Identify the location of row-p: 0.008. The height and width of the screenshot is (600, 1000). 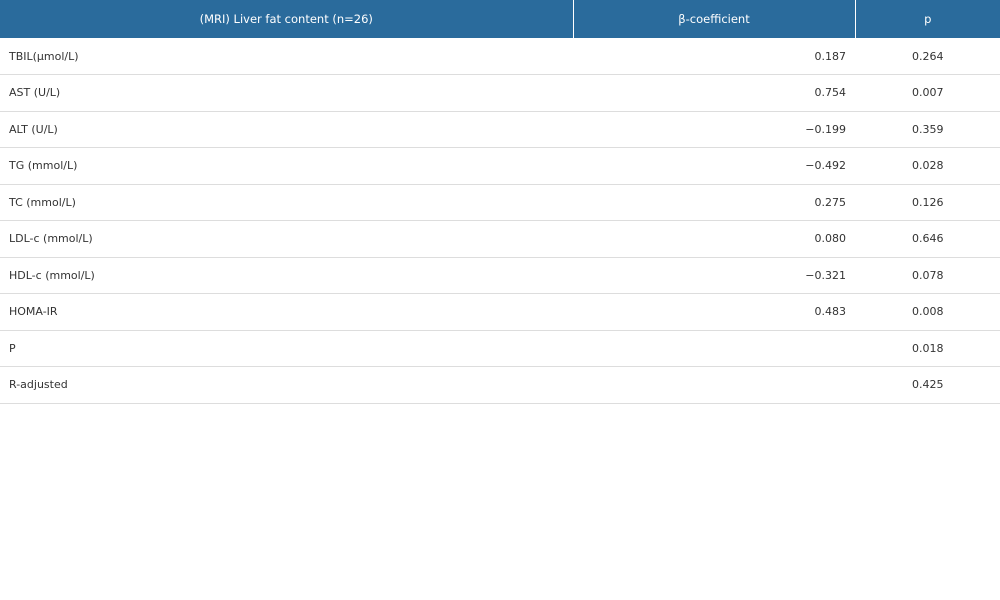
(928, 312).